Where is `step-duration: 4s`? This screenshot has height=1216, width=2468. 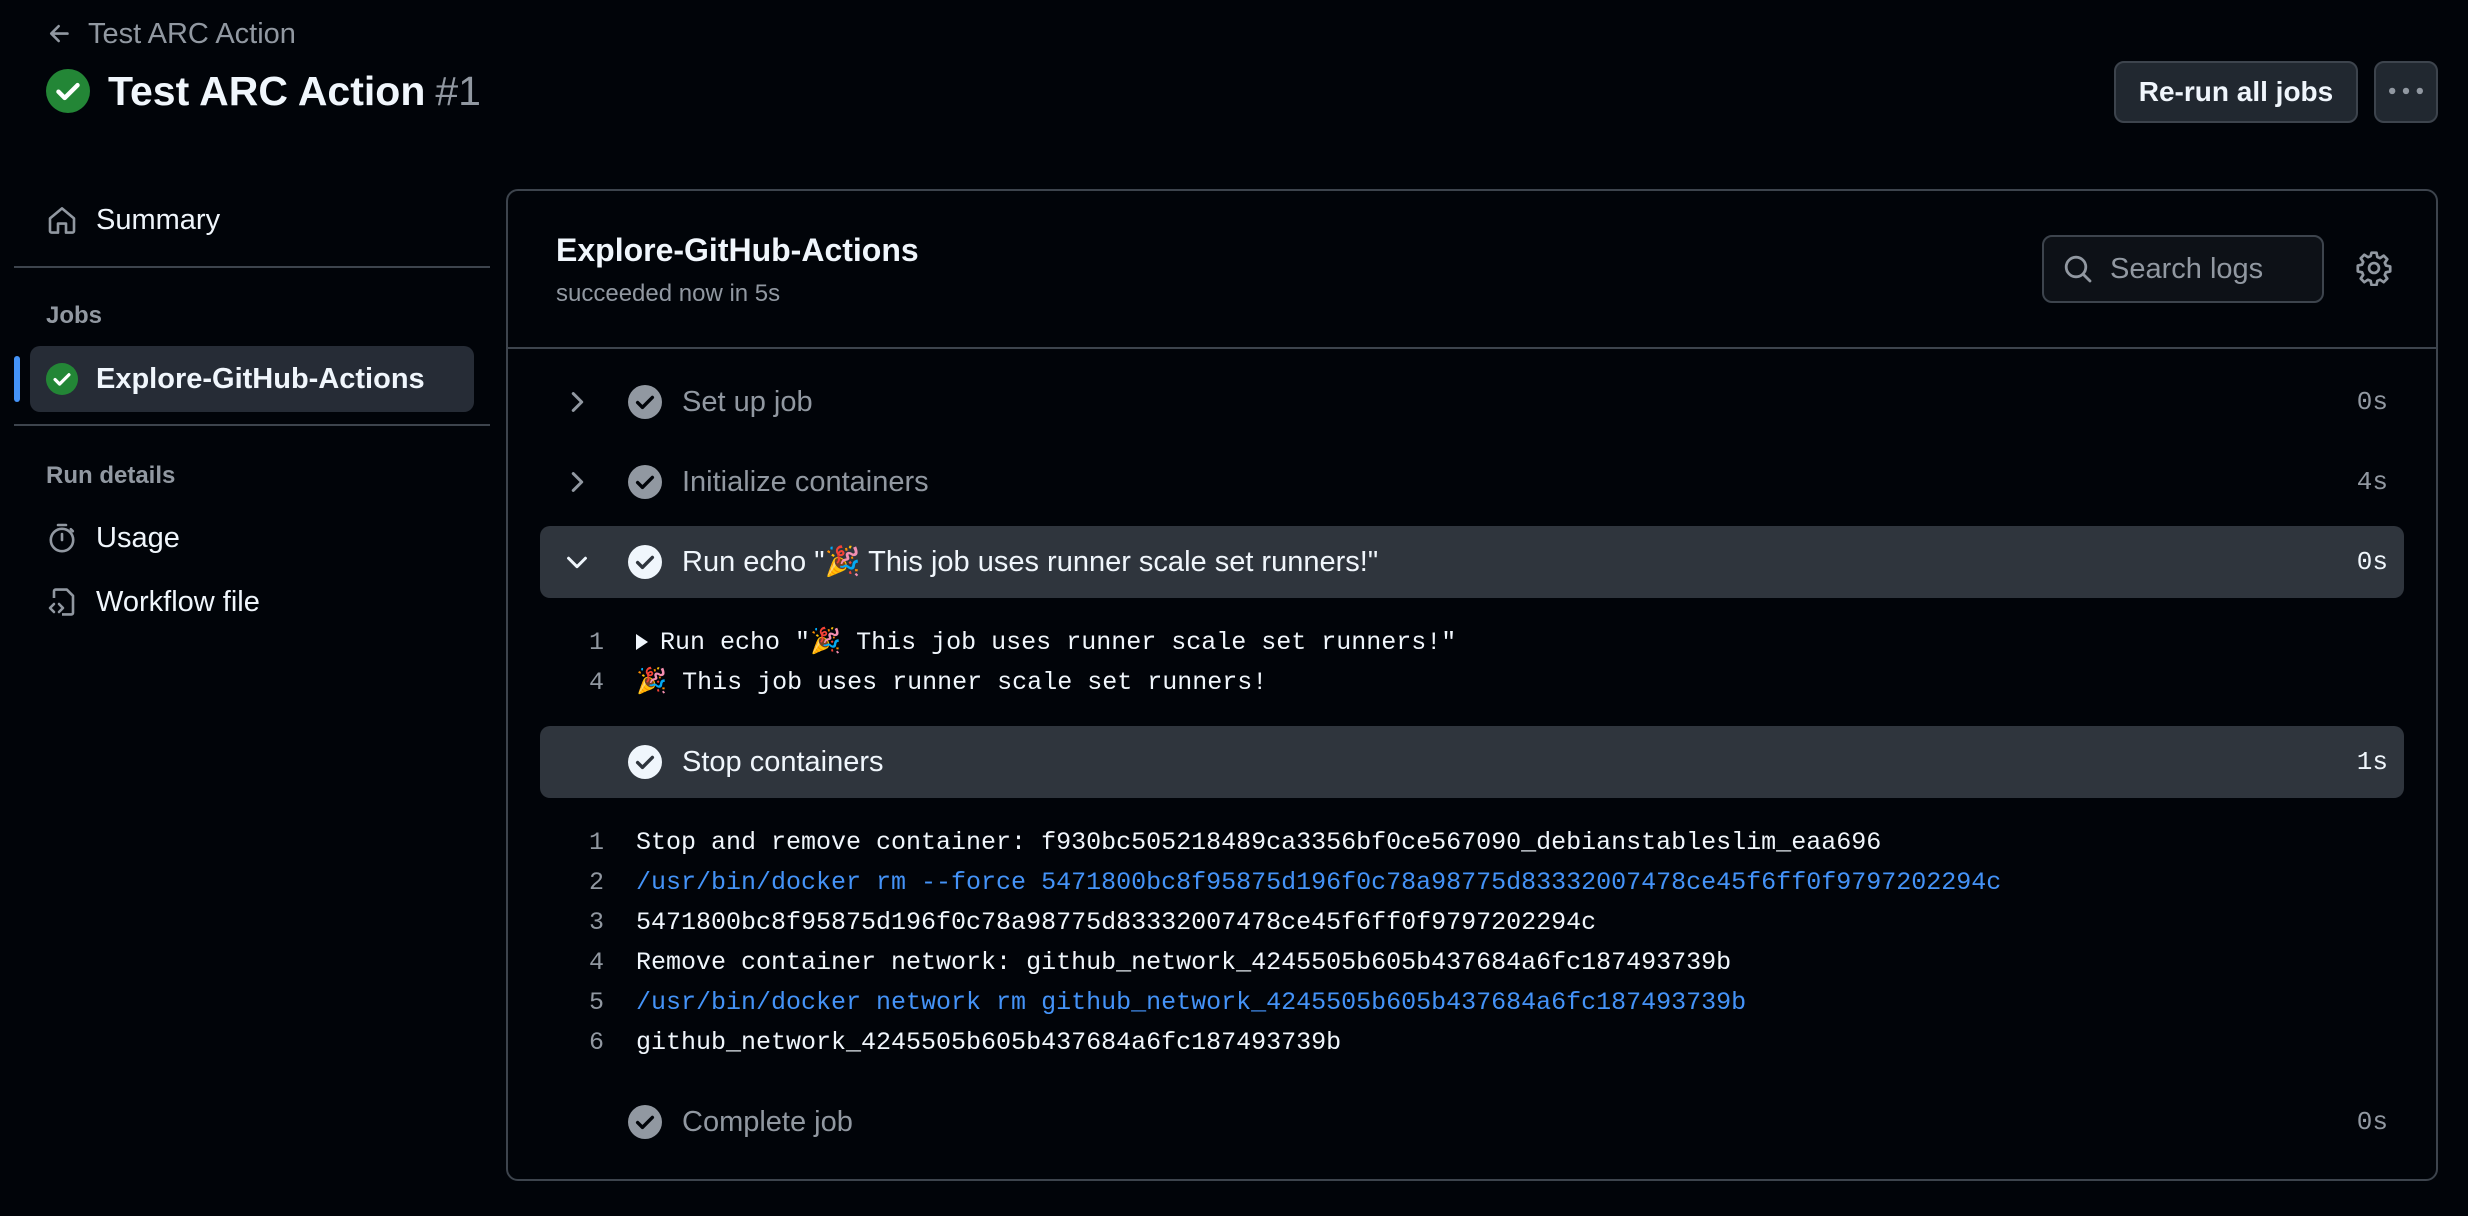
step-duration: 4s is located at coordinates (2372, 482).